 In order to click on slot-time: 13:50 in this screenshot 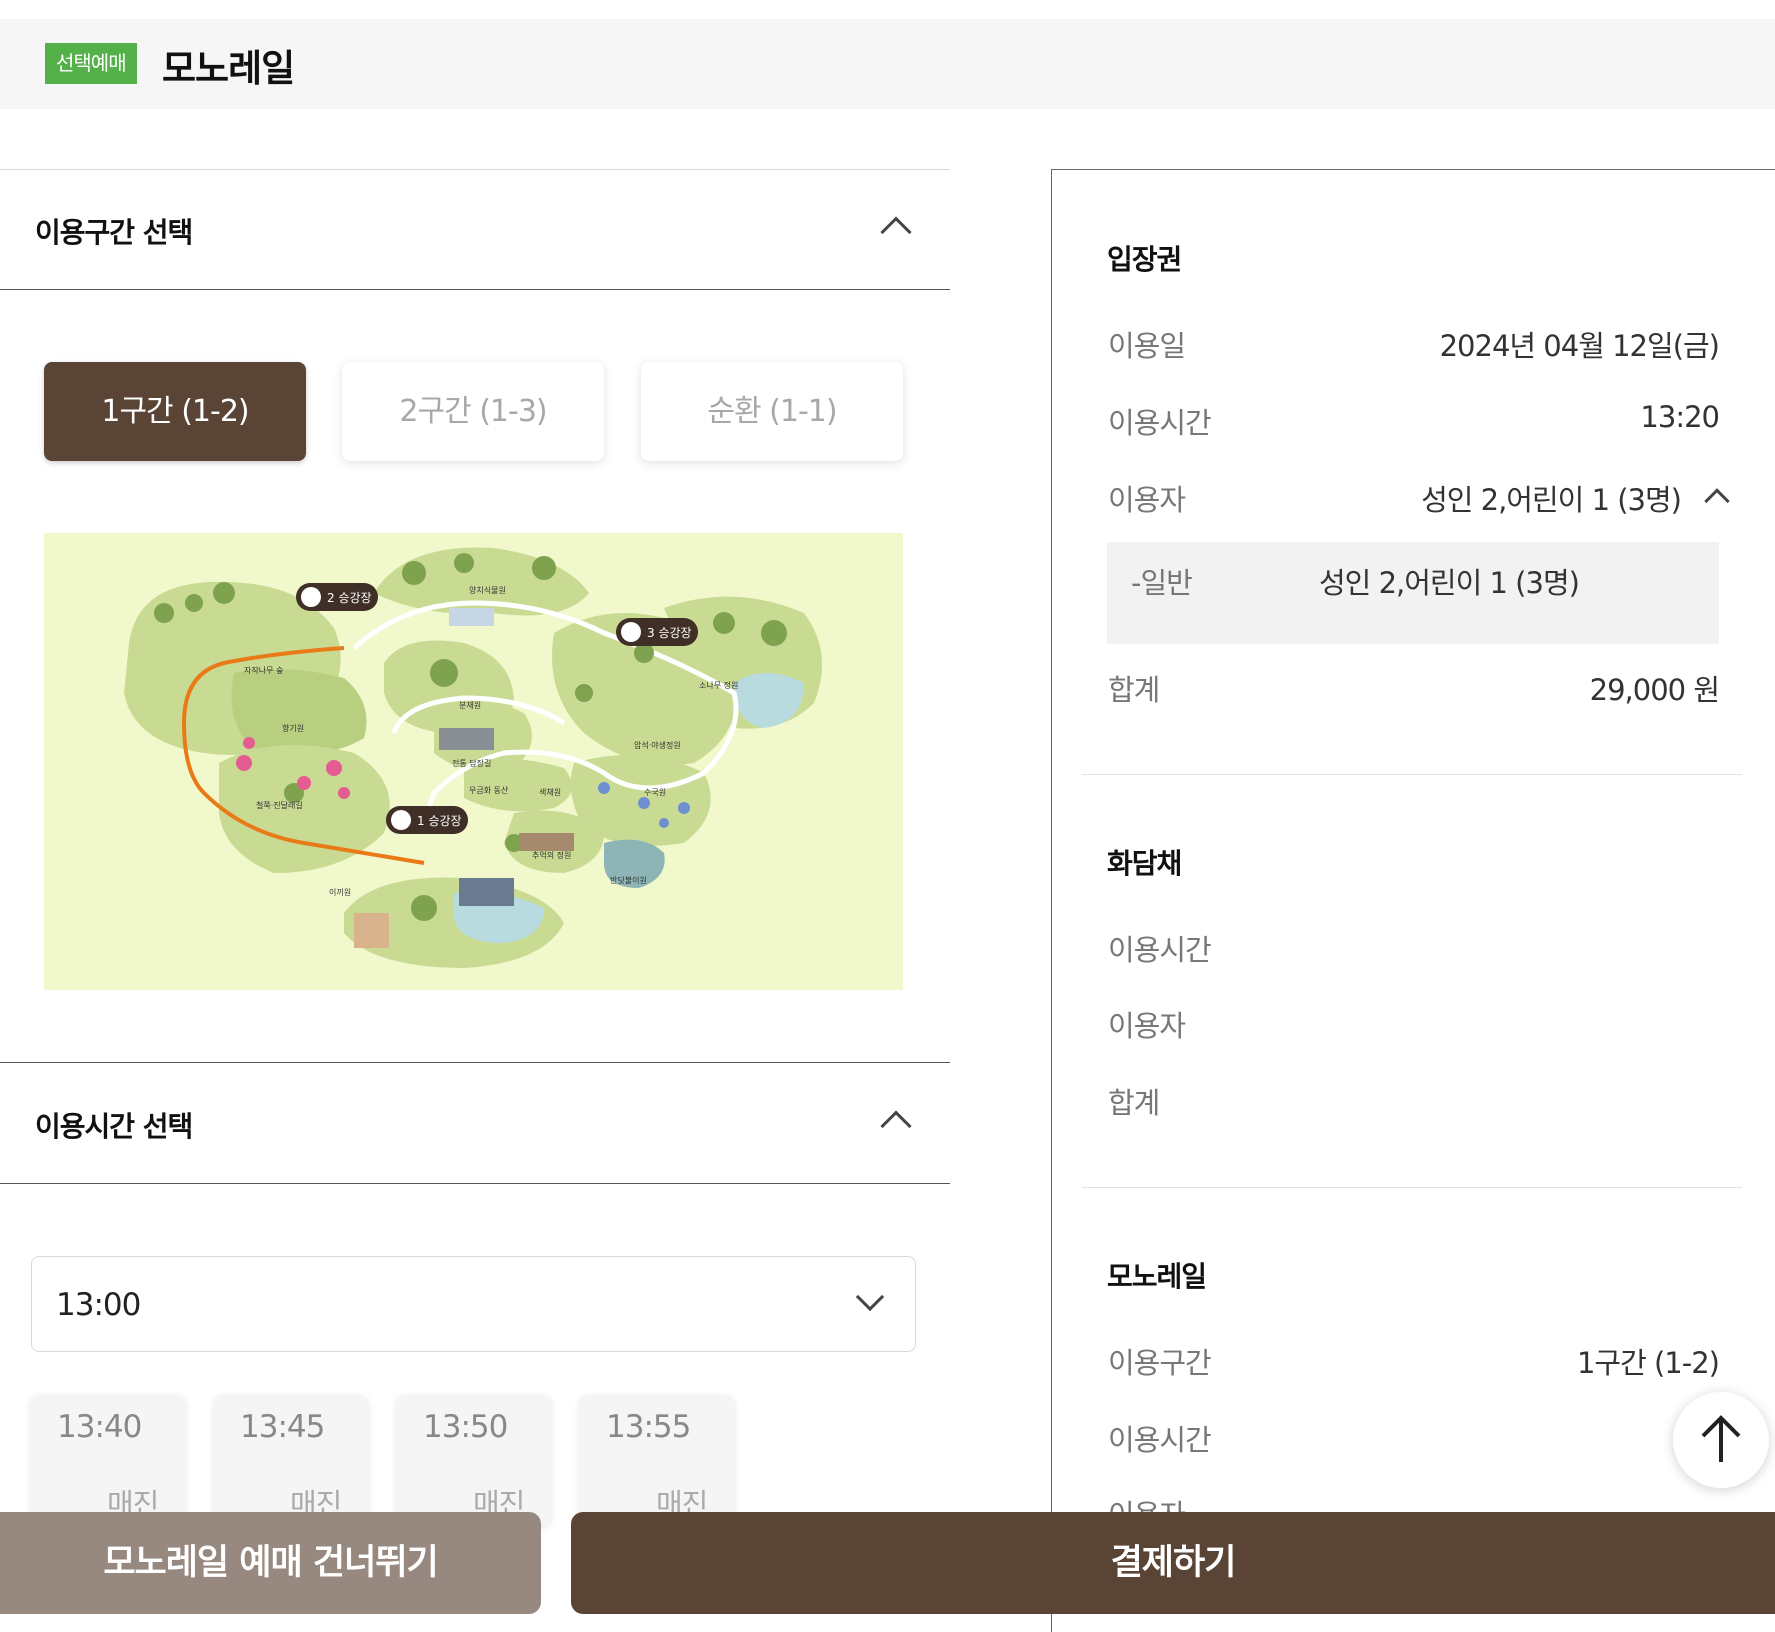, I will do `click(465, 1427)`.